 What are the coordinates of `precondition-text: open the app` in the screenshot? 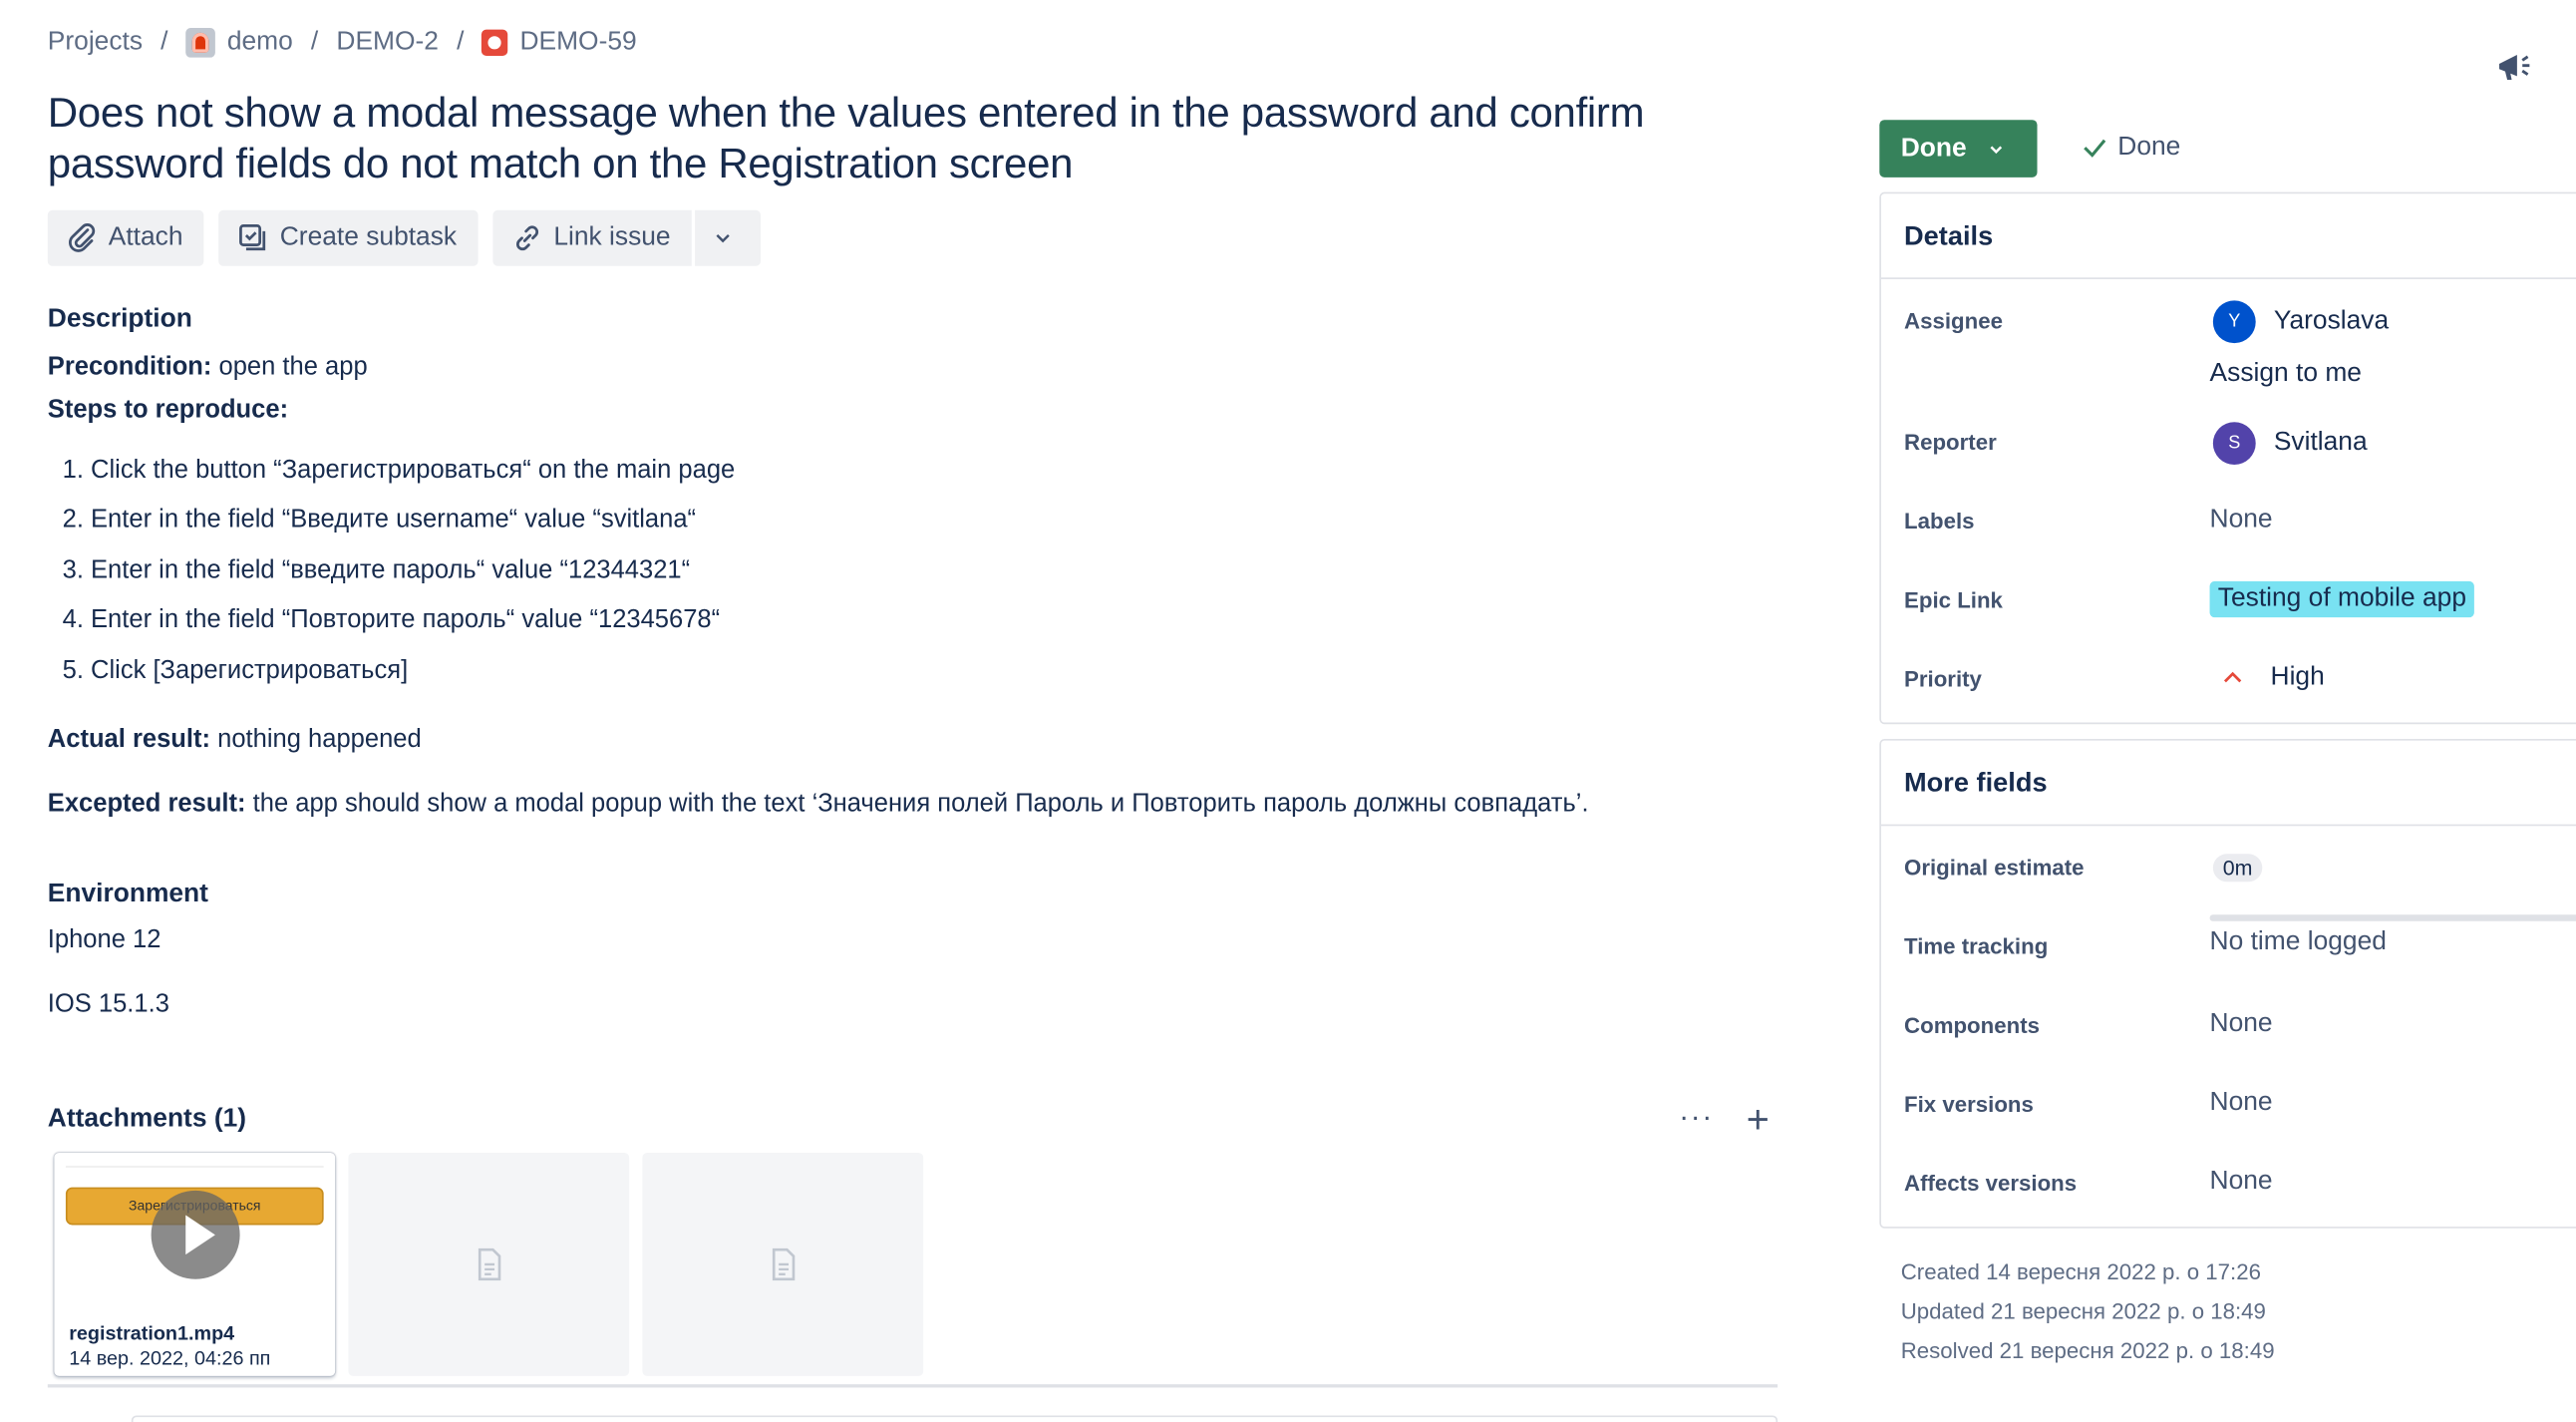 It's located at (289, 367).